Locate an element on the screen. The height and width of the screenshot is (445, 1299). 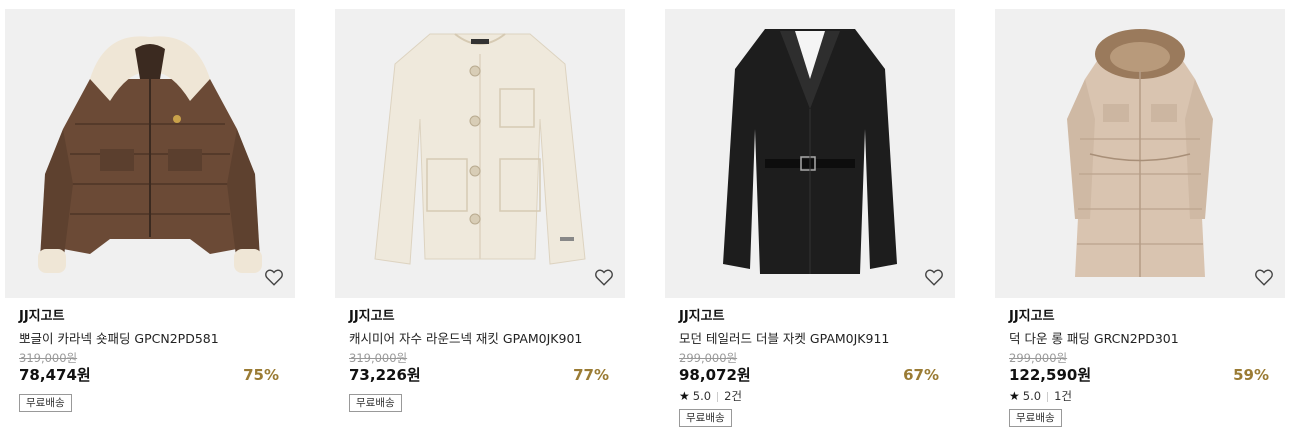
price-row: 122,590원 59% is located at coordinates (1147, 375).